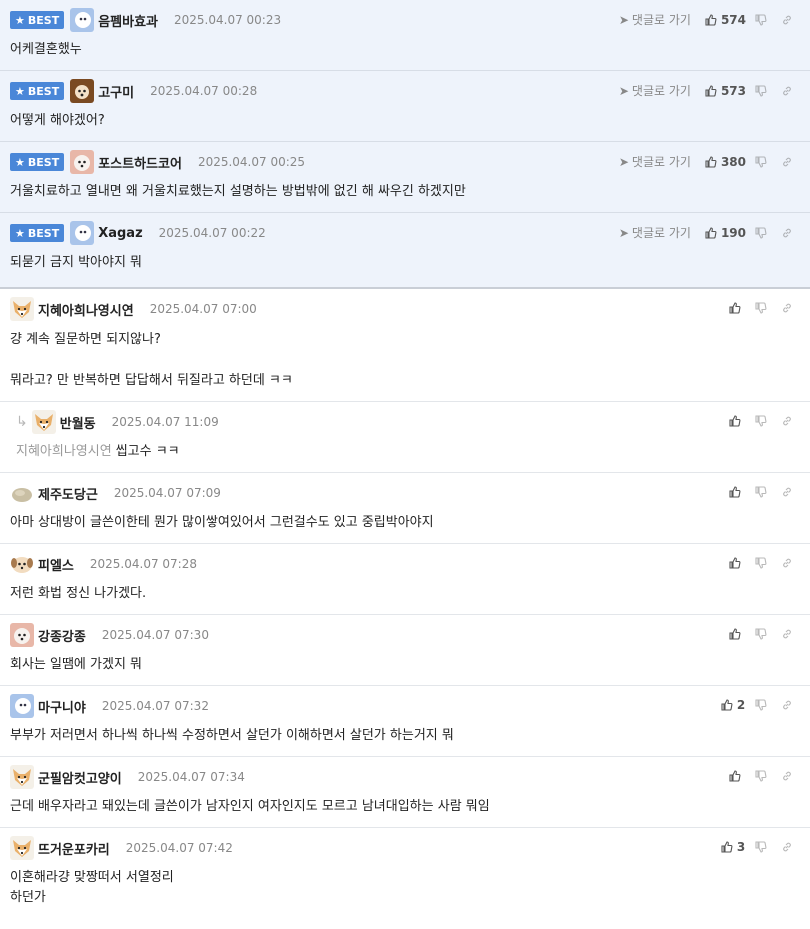 This screenshot has height=929, width=810. I want to click on like-button: 574, so click(725, 20).